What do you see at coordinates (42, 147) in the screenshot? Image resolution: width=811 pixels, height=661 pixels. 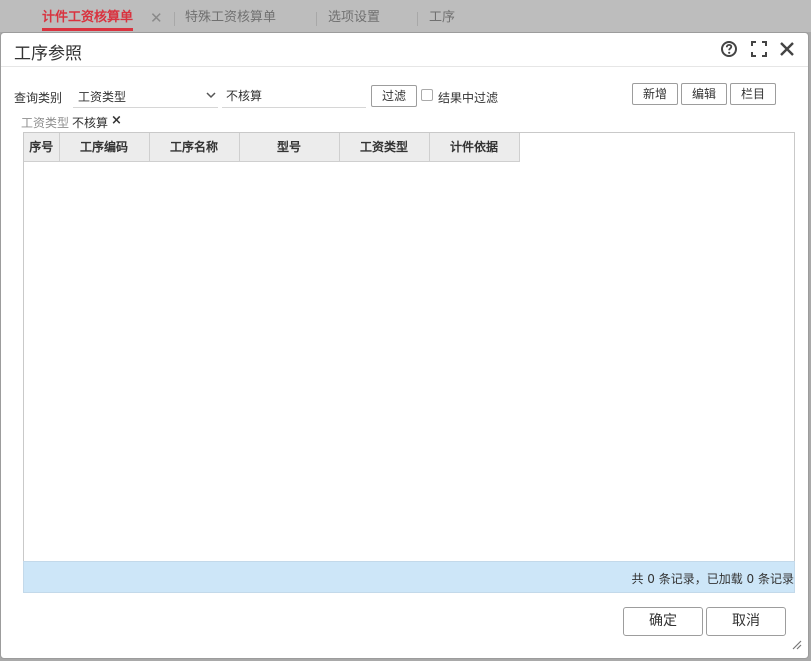 I see `column-header-index: 序号` at bounding box center [42, 147].